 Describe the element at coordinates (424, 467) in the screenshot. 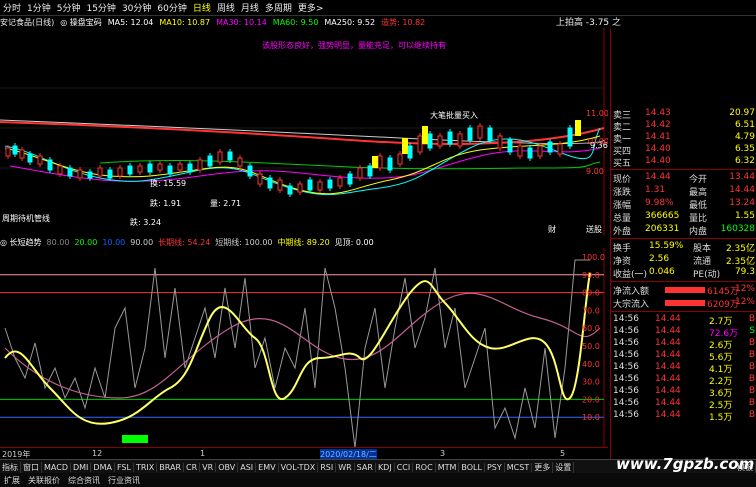

I see `indicator-button-19: ROC` at that location.